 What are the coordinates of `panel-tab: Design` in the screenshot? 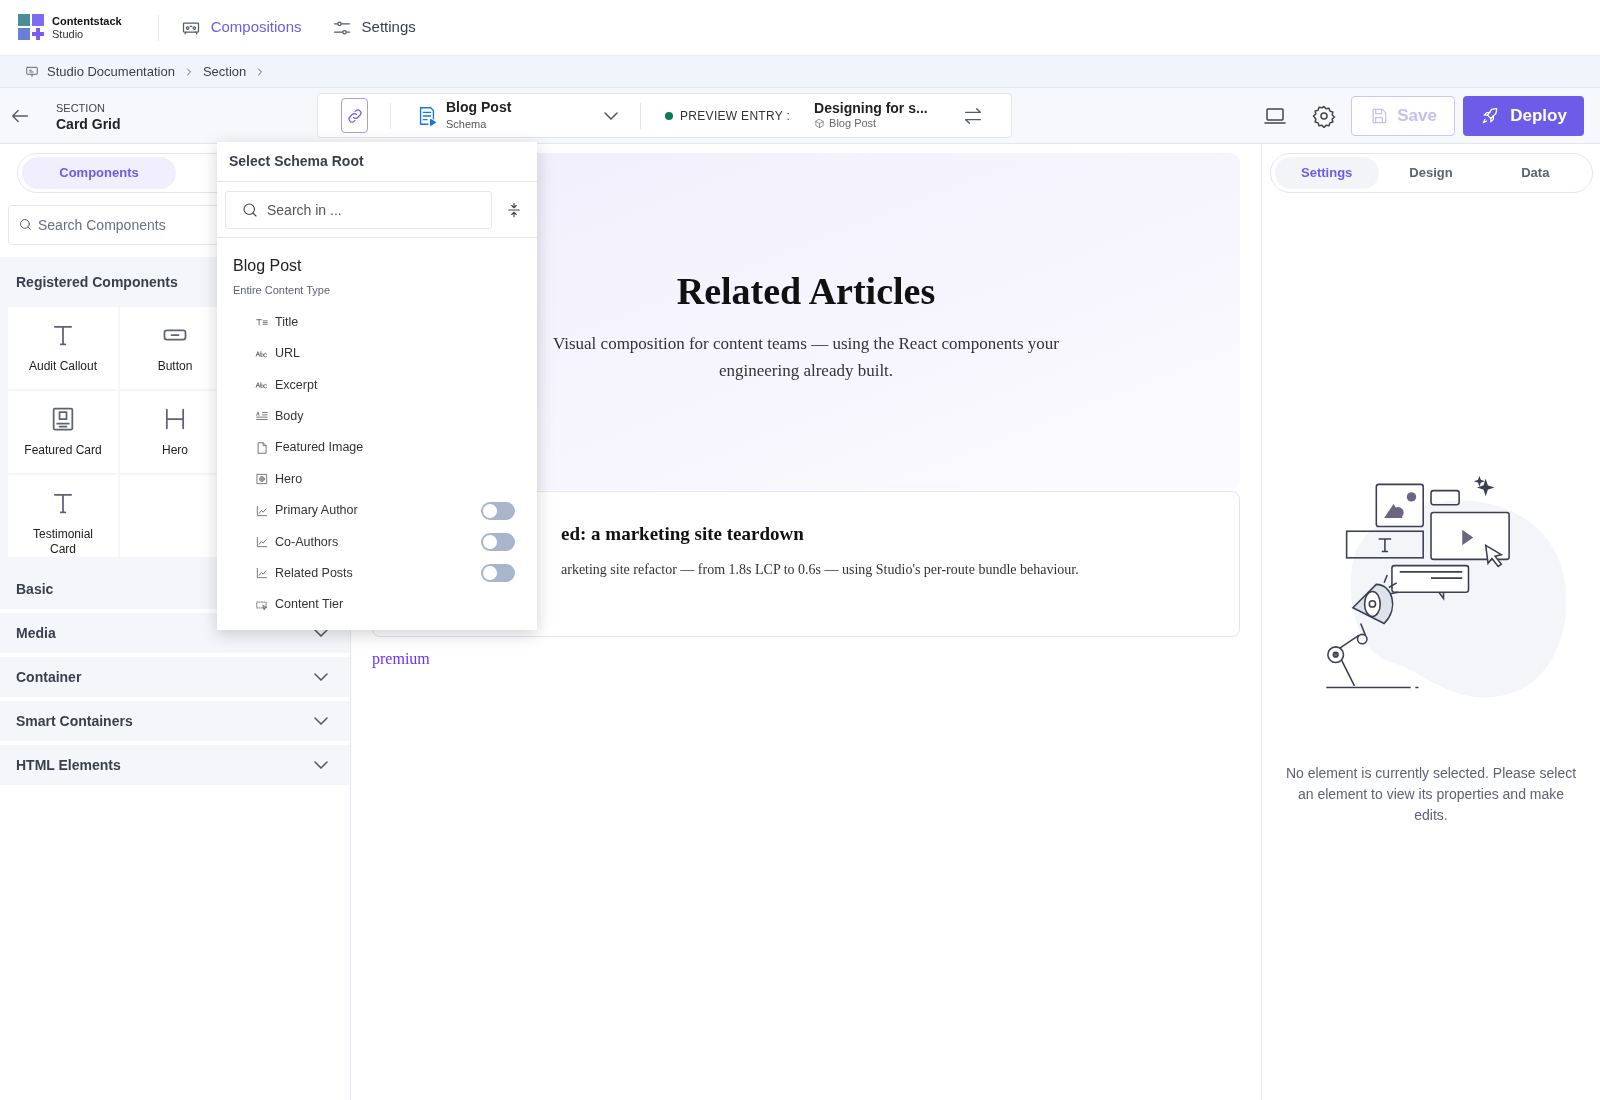 It's located at (1431, 173).